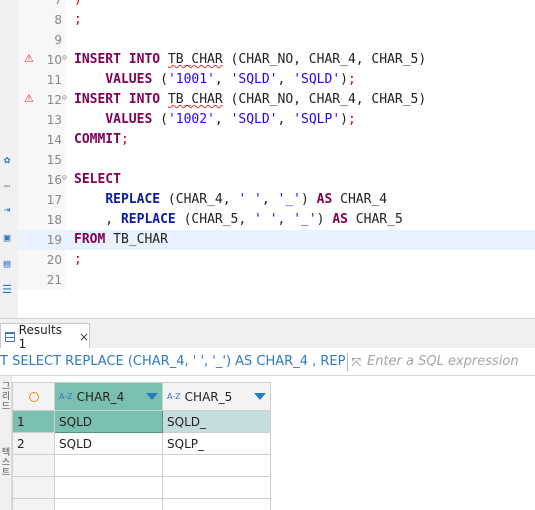 The height and width of the screenshot is (510, 535). I want to click on script-icon: ▤, so click(7, 263).